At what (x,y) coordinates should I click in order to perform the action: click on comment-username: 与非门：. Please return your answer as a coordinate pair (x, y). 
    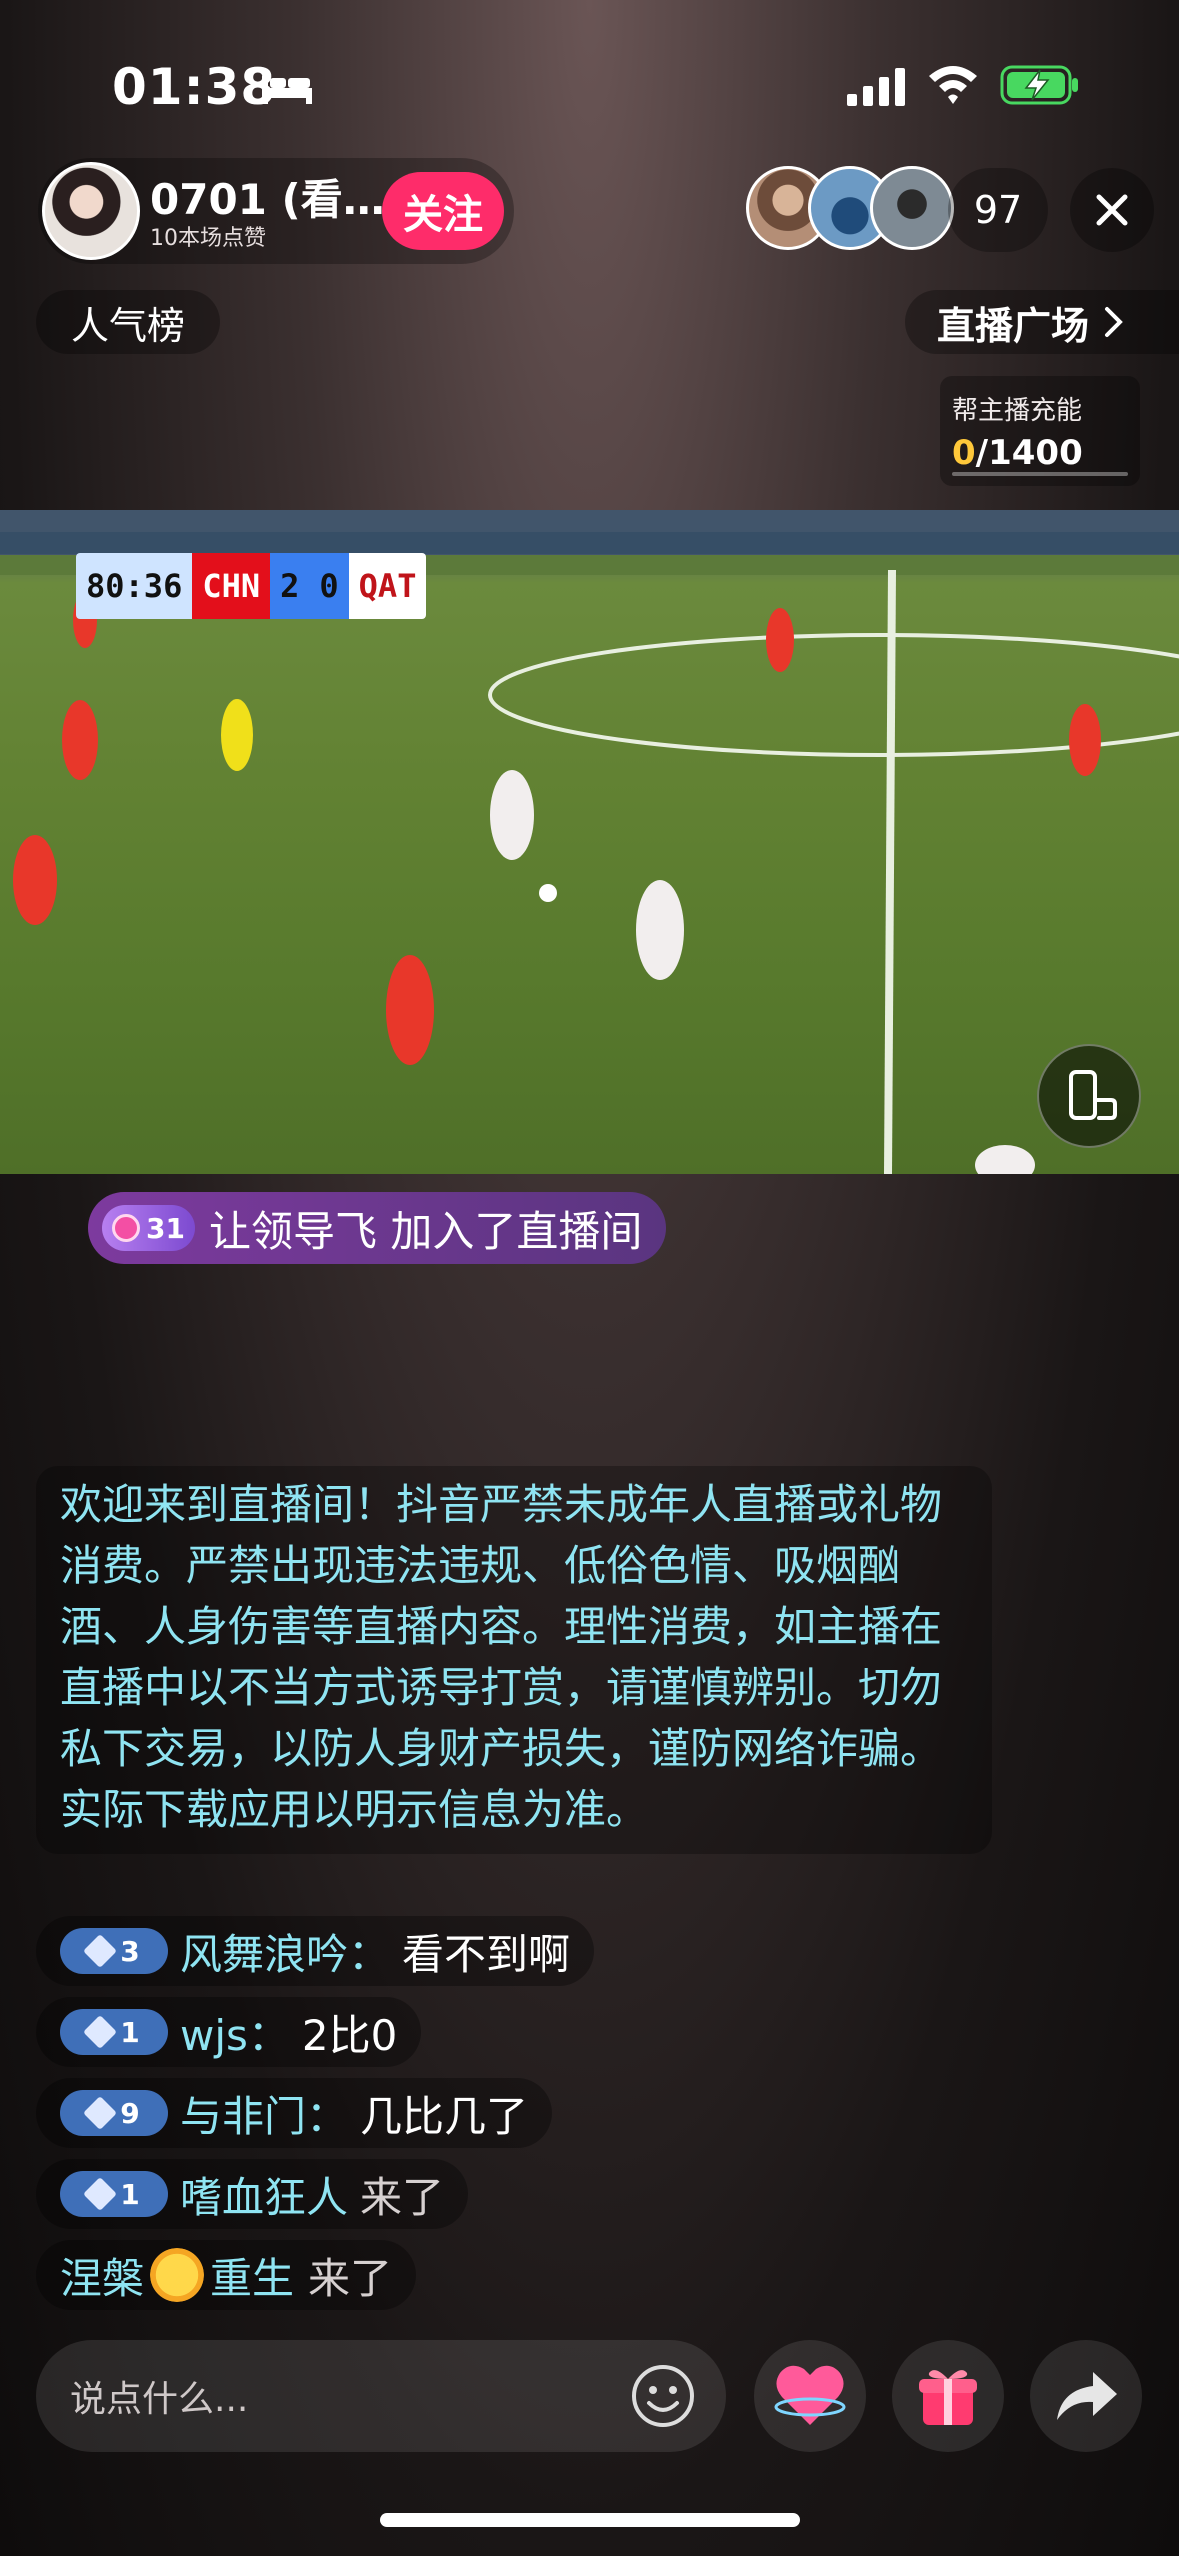
    Looking at the image, I should click on (264, 2113).